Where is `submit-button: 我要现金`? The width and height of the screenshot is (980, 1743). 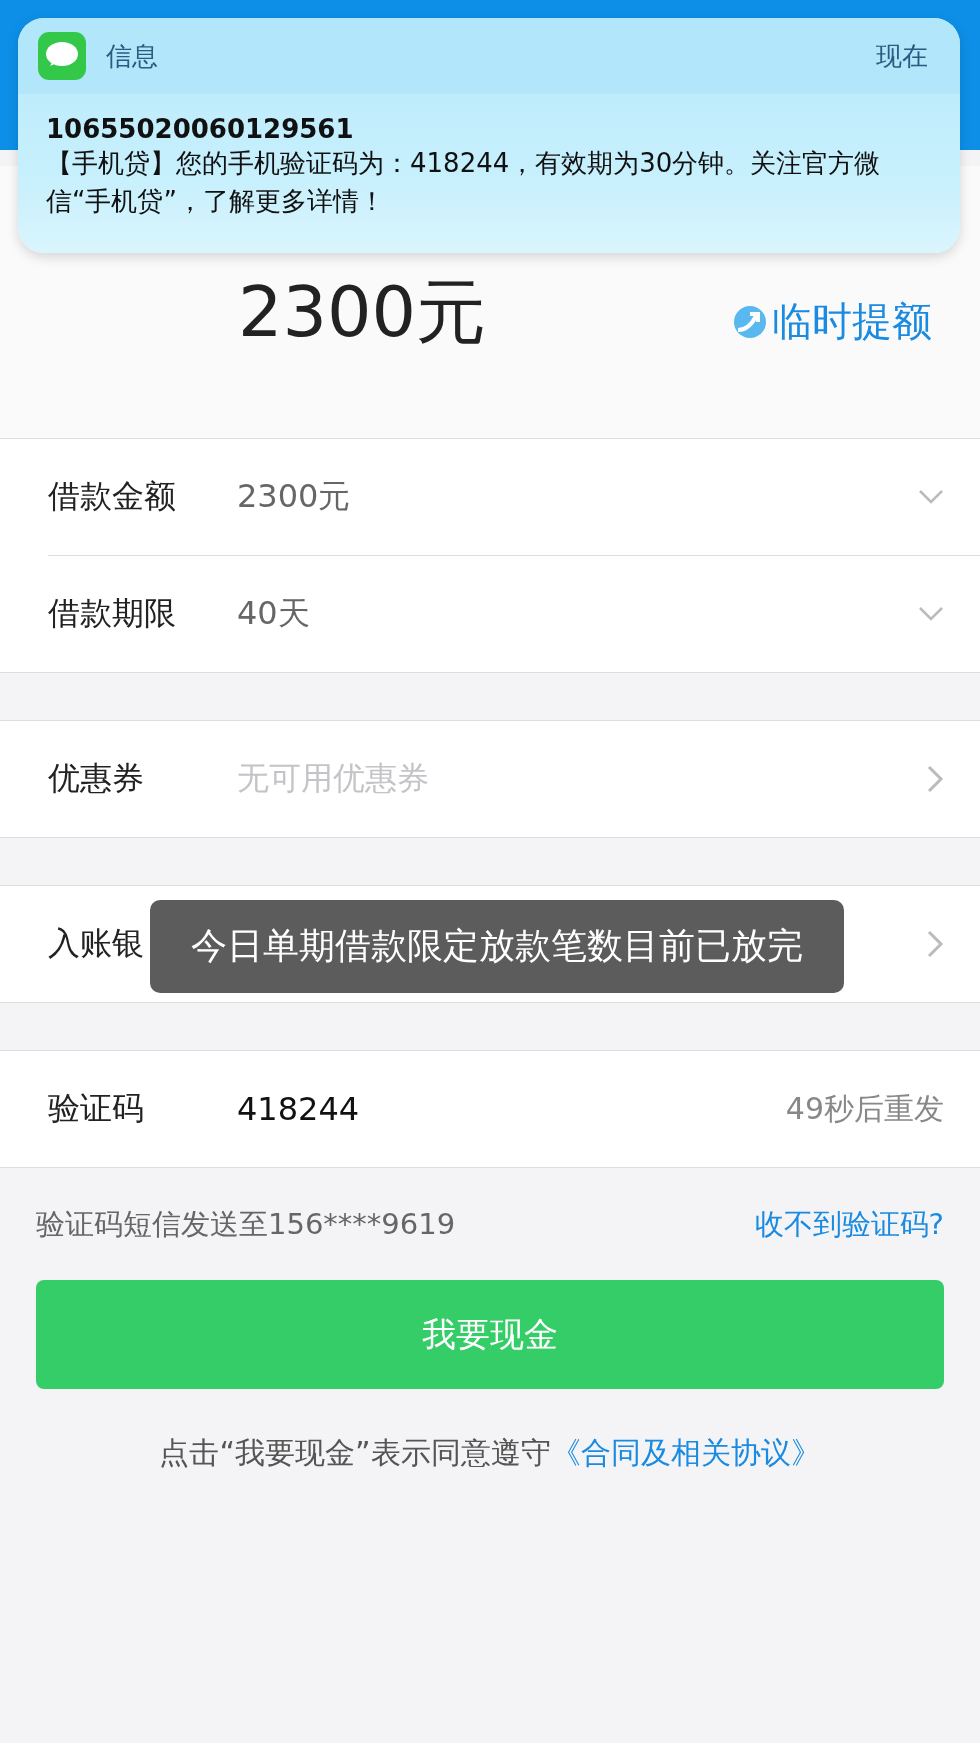 submit-button: 我要现金 is located at coordinates (490, 1334).